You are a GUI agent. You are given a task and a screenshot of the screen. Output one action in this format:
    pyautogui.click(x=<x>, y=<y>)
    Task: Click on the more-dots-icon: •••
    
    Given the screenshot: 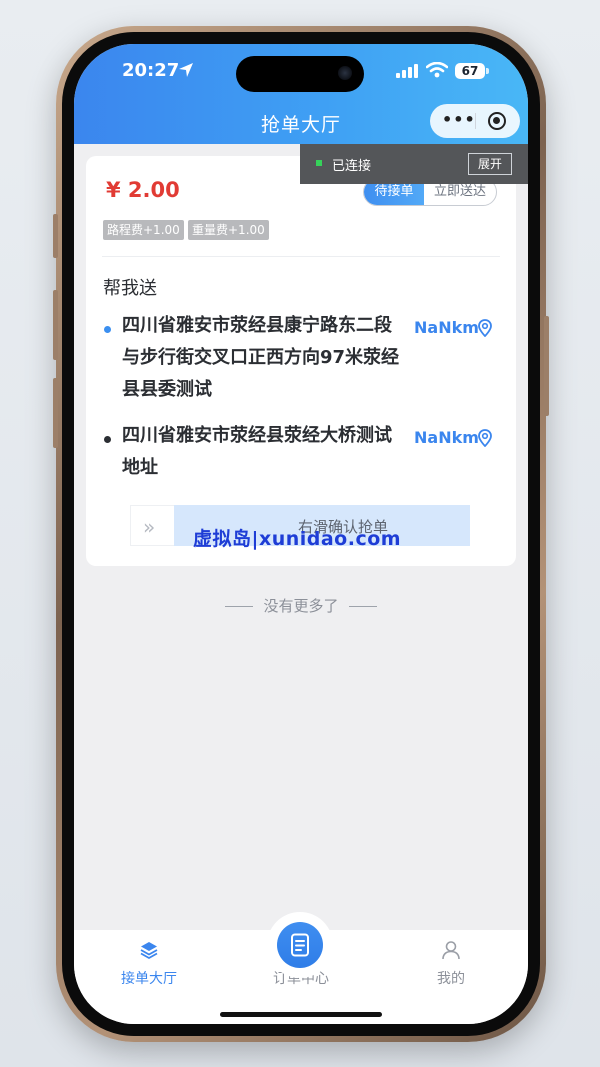 What is the action you would take?
    pyautogui.click(x=459, y=120)
    